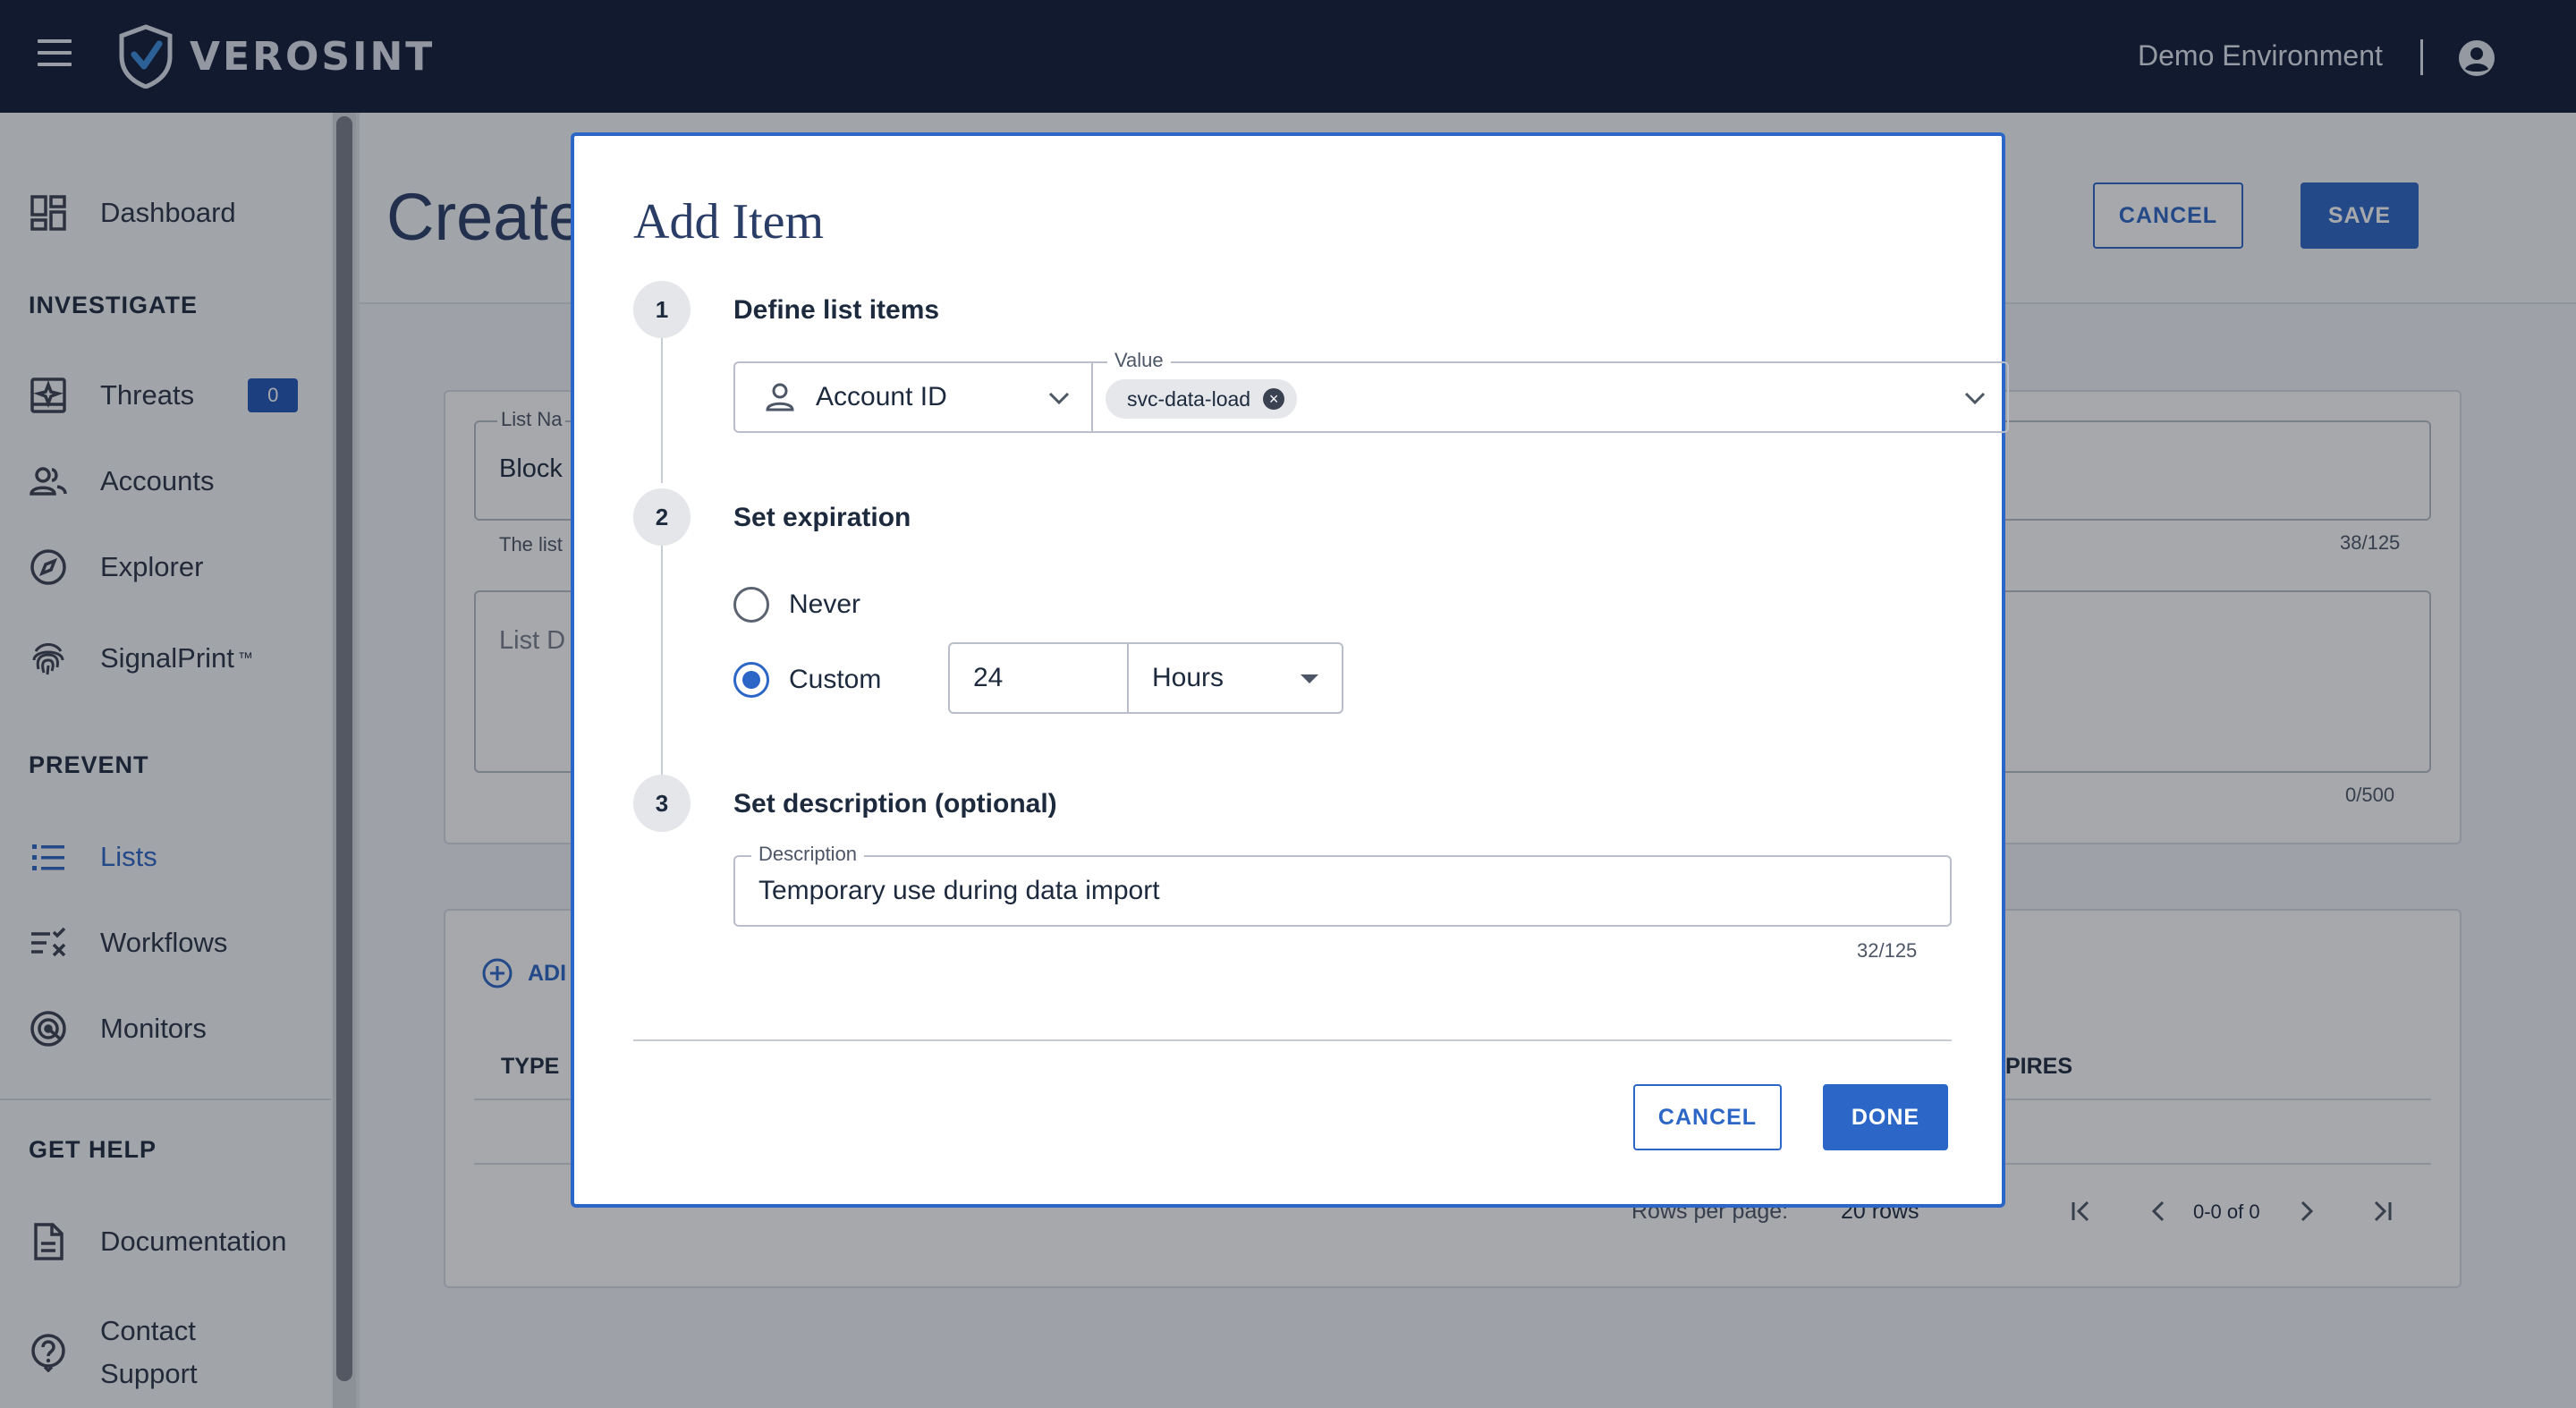 The height and width of the screenshot is (1408, 2576). What do you see at coordinates (1887, 950) in the screenshot?
I see `description-counter: 32/125` at bounding box center [1887, 950].